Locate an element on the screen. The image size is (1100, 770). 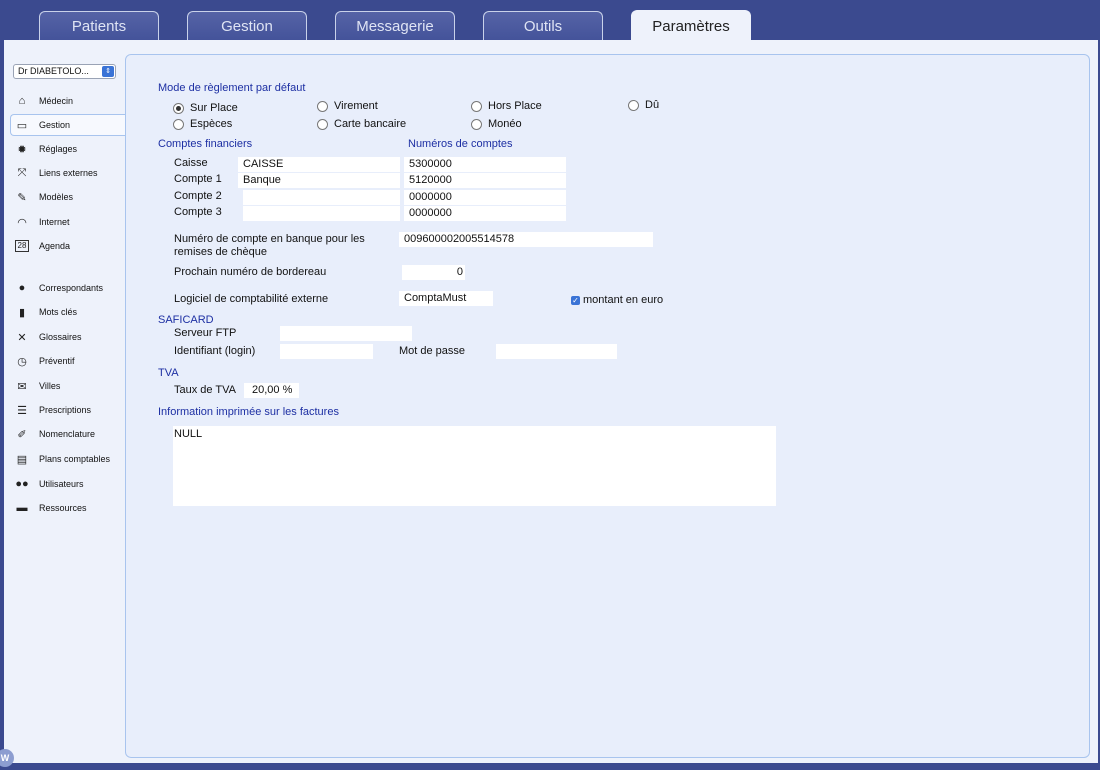
sidebar-item-agenda: 28 Agenda is located at coordinates (65, 246).